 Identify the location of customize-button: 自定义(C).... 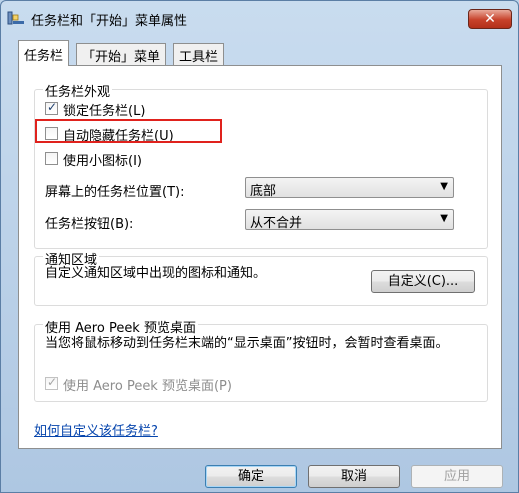
(423, 281).